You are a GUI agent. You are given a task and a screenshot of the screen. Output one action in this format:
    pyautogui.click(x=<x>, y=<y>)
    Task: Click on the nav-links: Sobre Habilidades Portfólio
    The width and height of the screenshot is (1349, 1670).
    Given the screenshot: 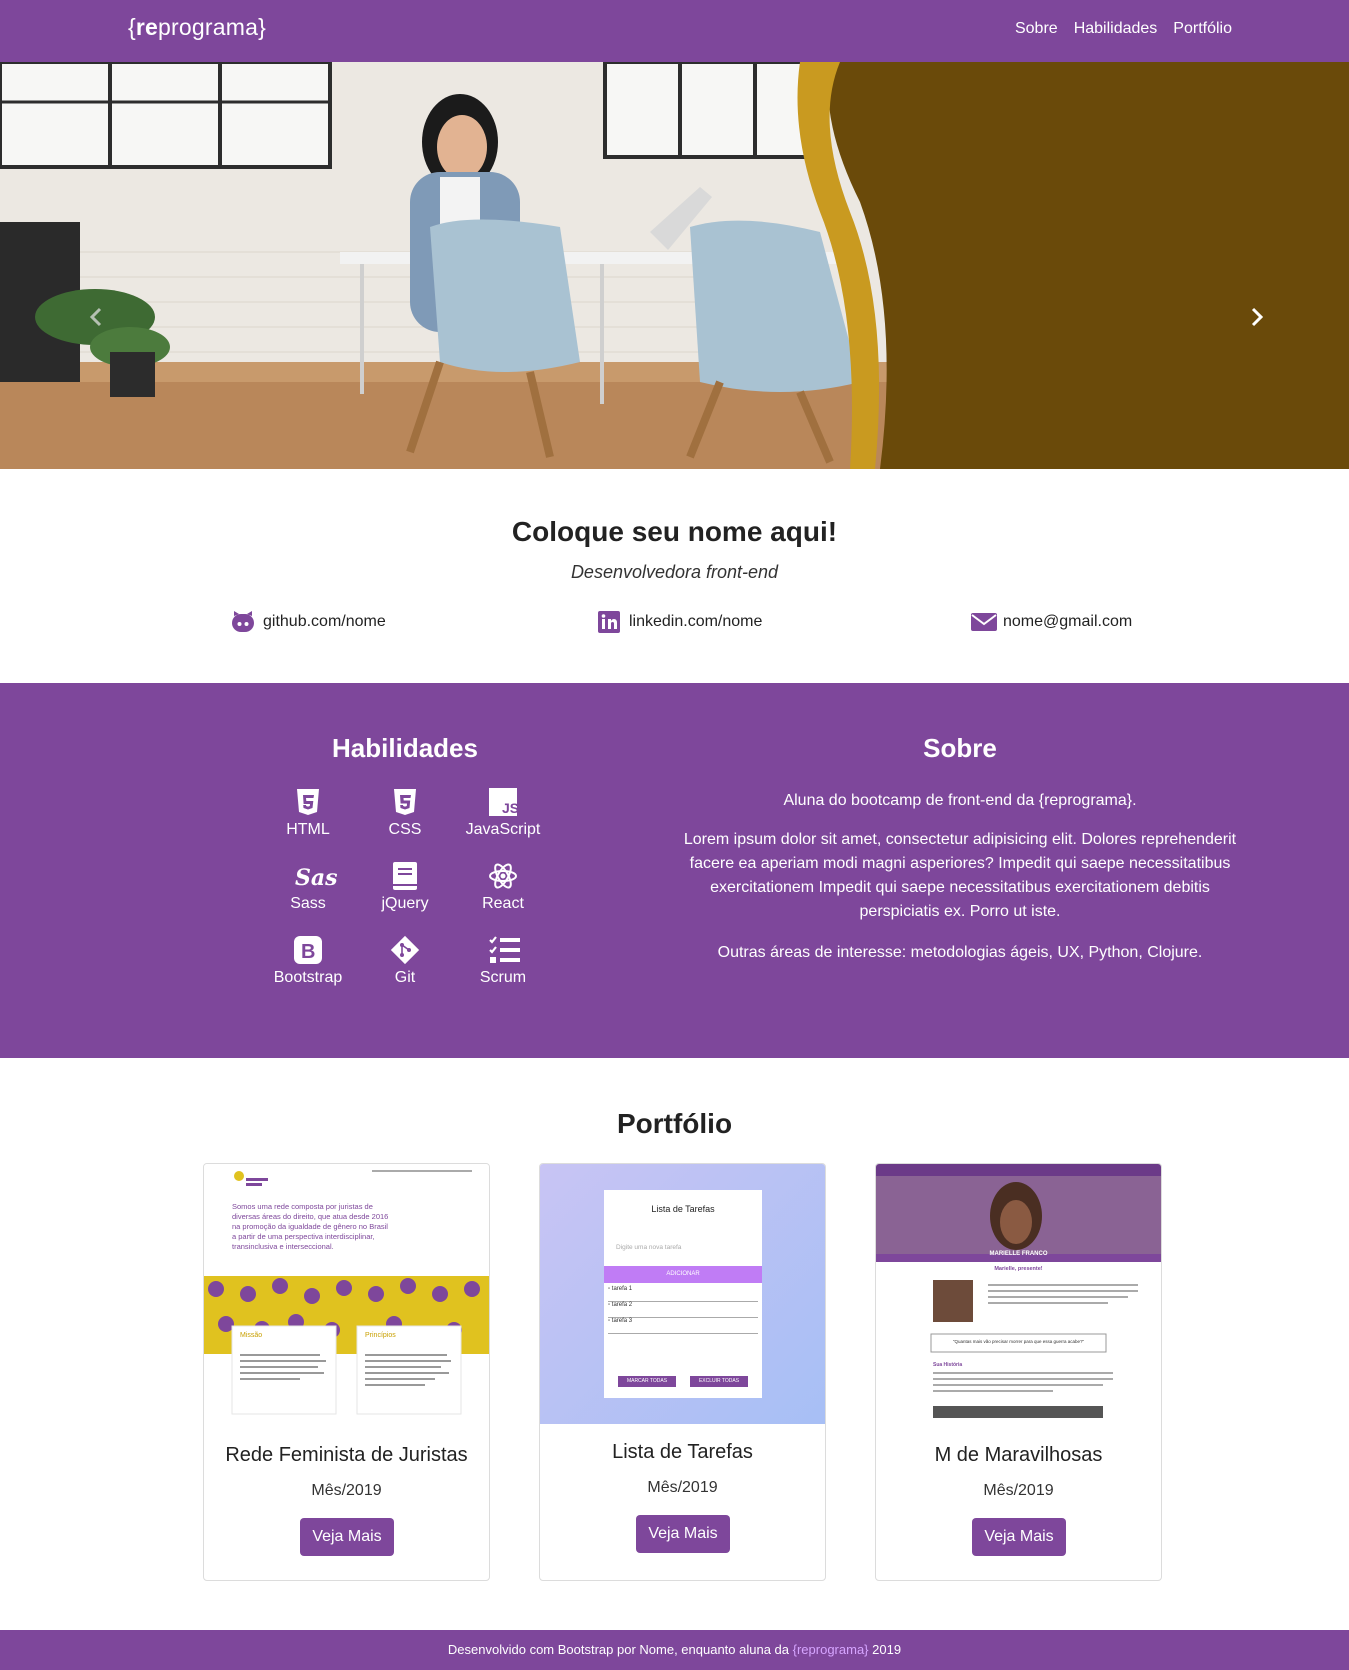 What is the action you would take?
    pyautogui.click(x=1123, y=29)
    